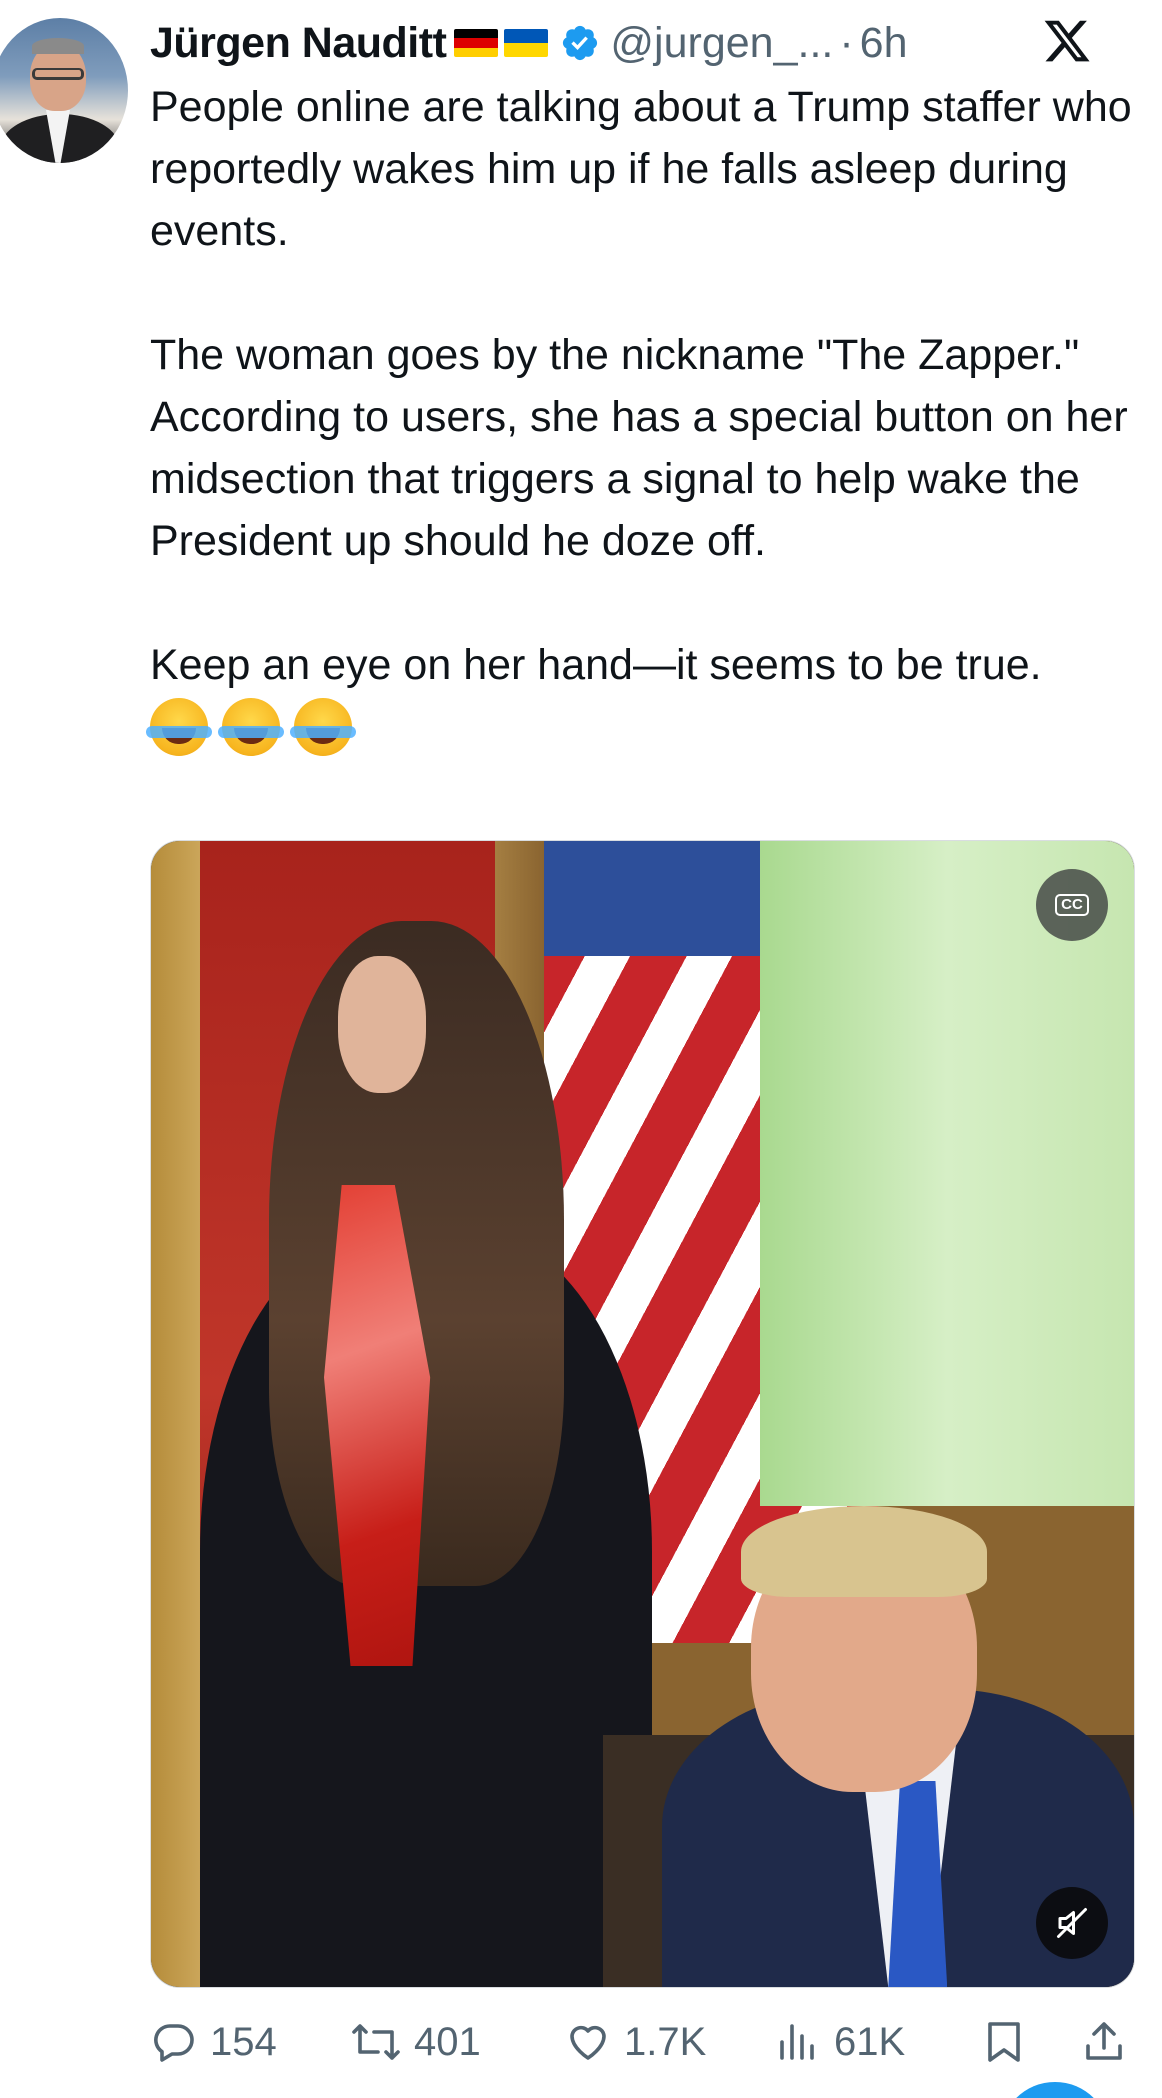 Image resolution: width=1162 pixels, height=2098 pixels. What do you see at coordinates (580, 43) in the screenshot?
I see `verified-badge-icon` at bounding box center [580, 43].